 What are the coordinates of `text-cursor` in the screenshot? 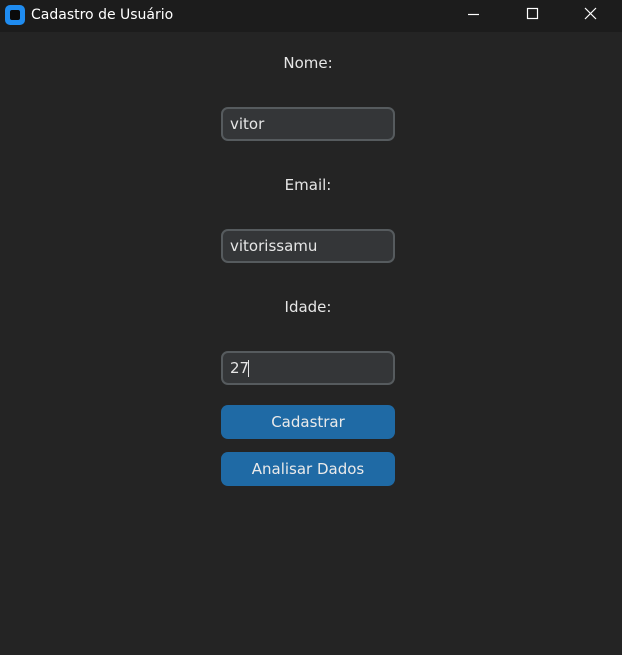 It's located at (248, 368).